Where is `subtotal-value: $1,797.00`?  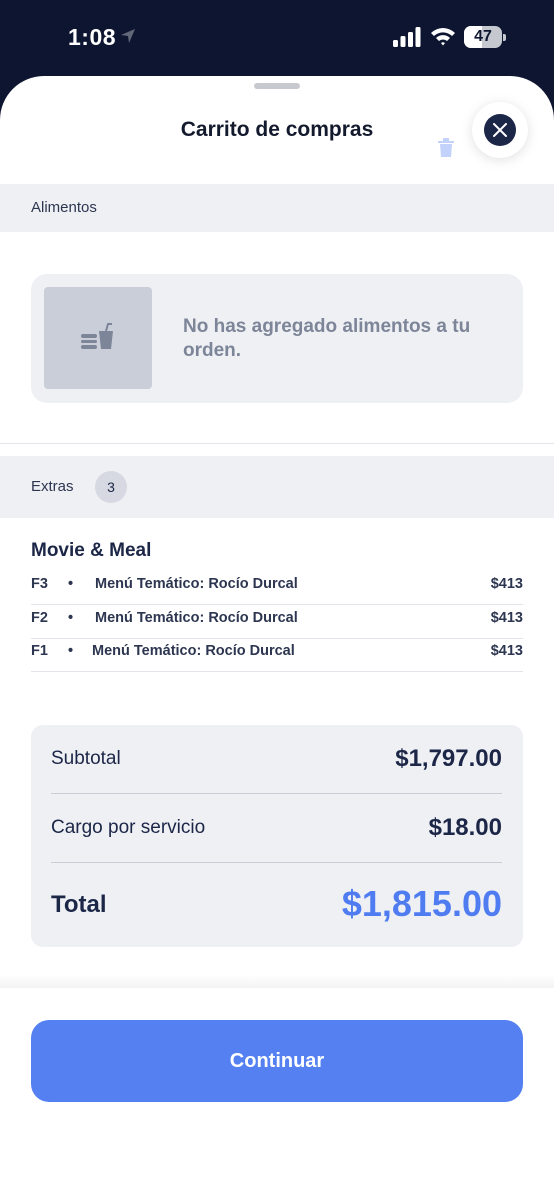 subtotal-value: $1,797.00 is located at coordinates (448, 758).